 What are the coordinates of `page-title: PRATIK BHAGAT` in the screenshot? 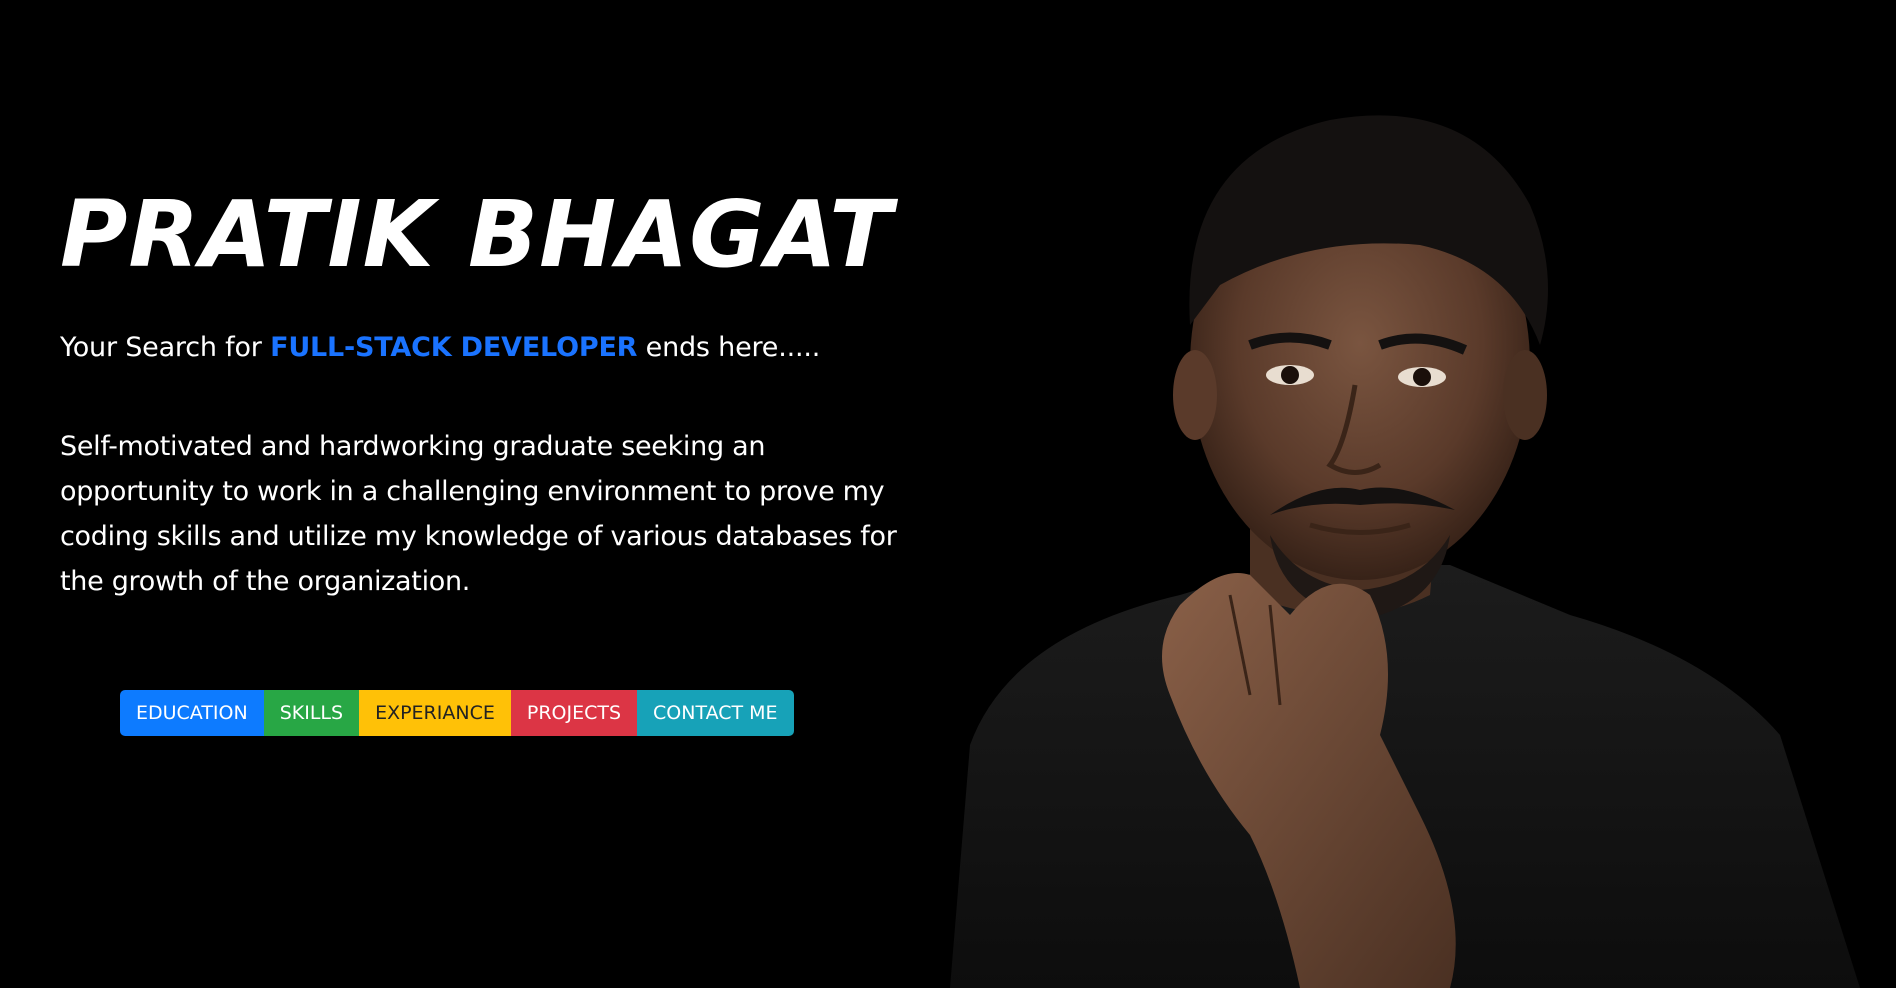 It's located at (476, 234).